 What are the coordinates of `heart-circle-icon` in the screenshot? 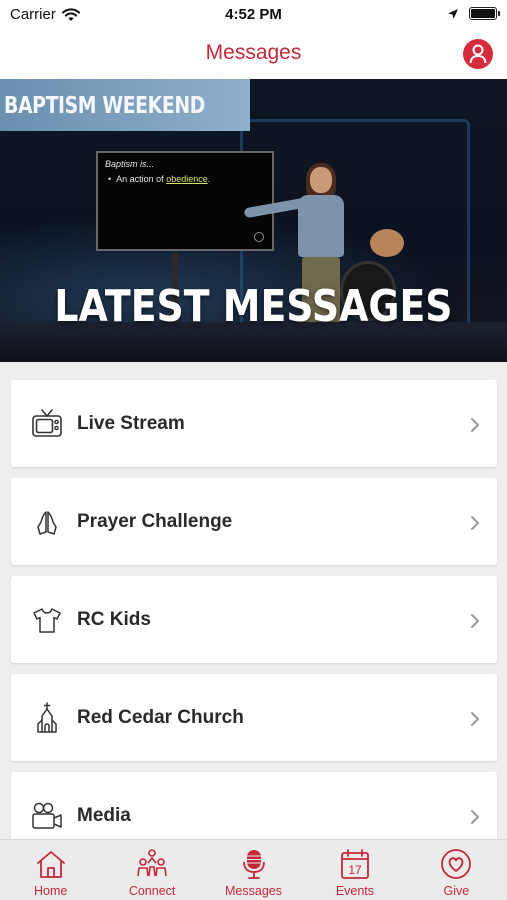 It's located at (456, 864).